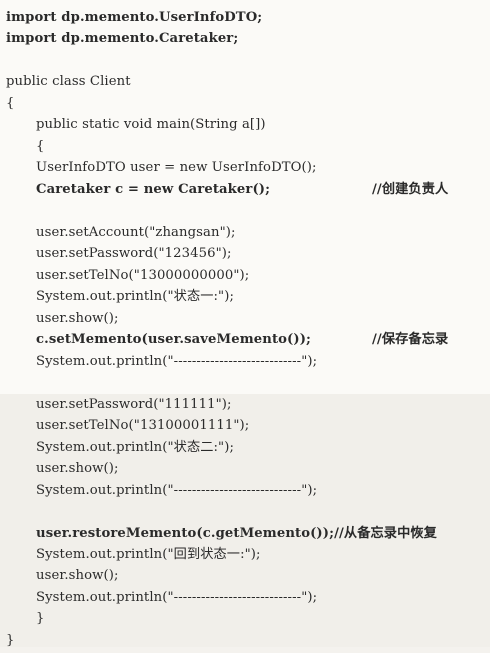  I want to click on code-text: System.out.println("状态一:");, so click(135, 296).